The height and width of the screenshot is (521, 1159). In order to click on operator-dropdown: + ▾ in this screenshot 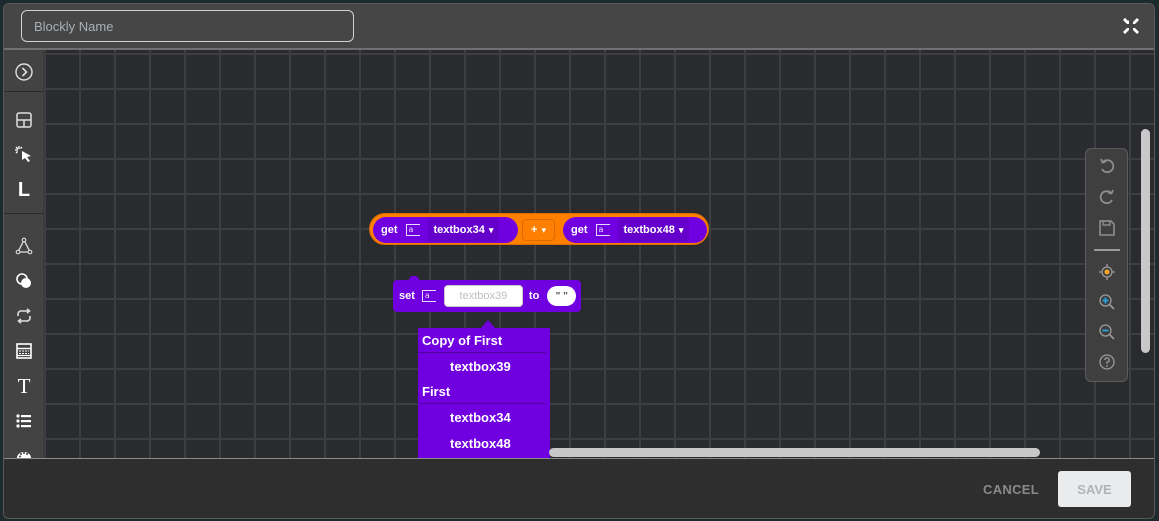, I will do `click(538, 230)`.